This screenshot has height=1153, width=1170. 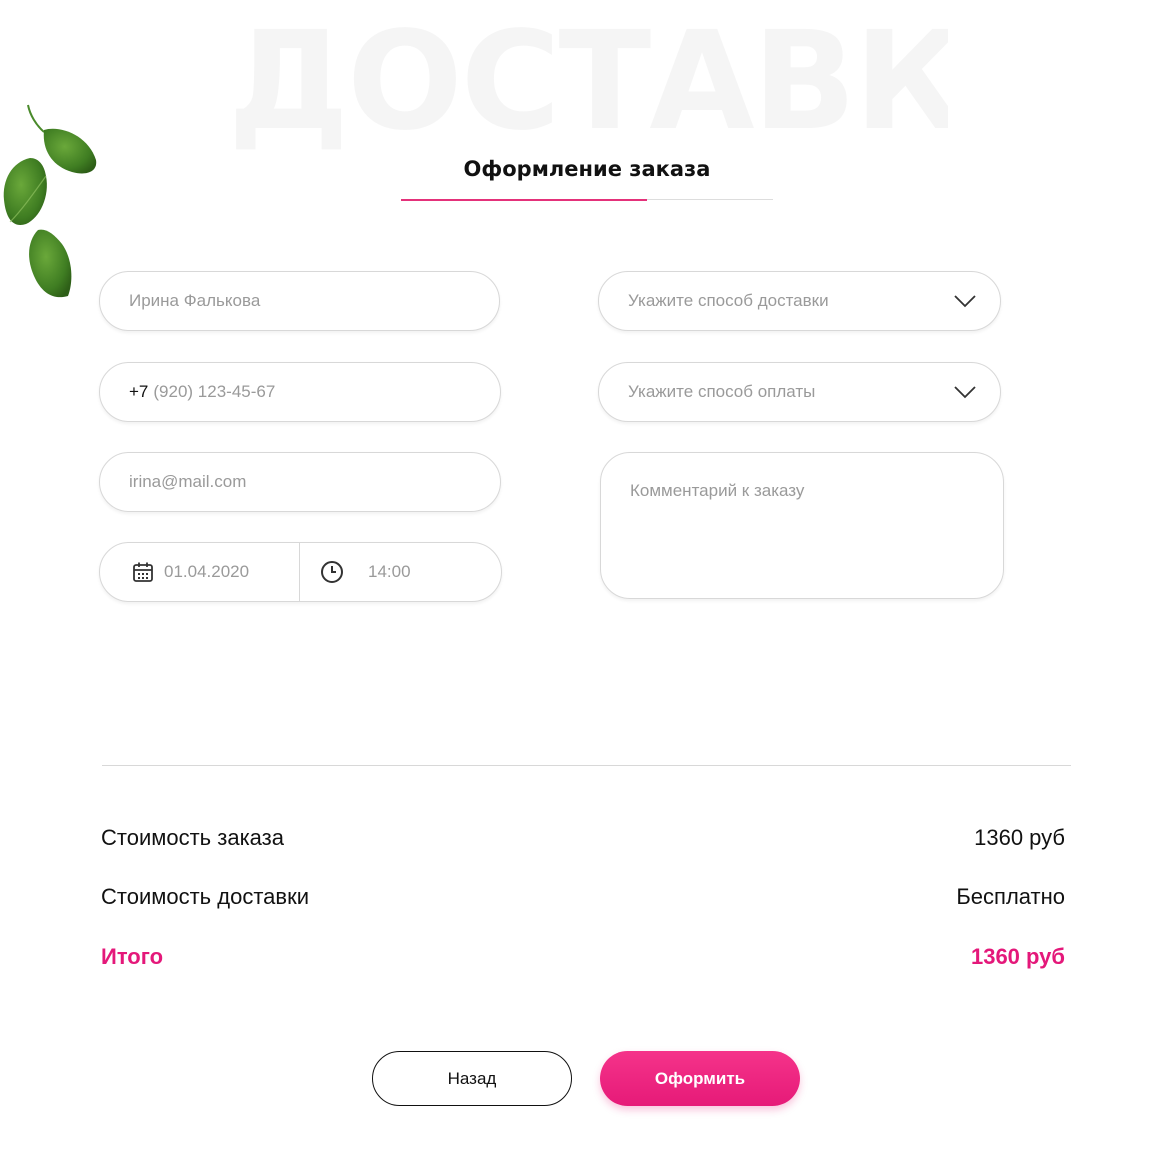 What do you see at coordinates (205, 896) in the screenshot?
I see `delivery-cost-label: Стоимость доставки` at bounding box center [205, 896].